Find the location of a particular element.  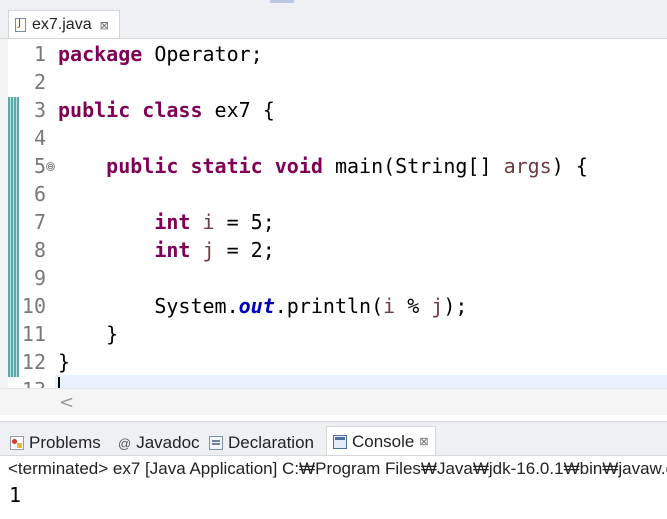

editor-tab-label: ex7.java is located at coordinates (62, 24).